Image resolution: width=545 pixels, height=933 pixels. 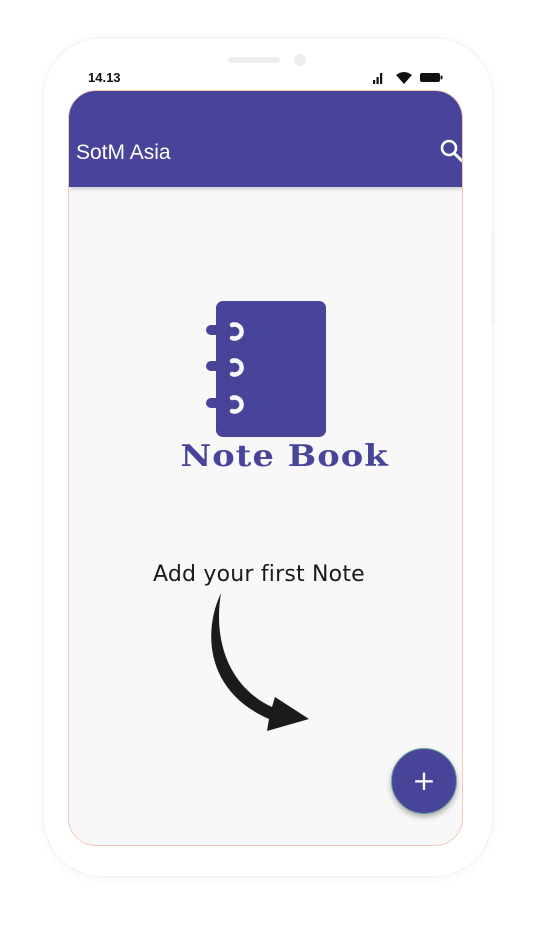 I want to click on battery-icon, so click(x=431, y=77).